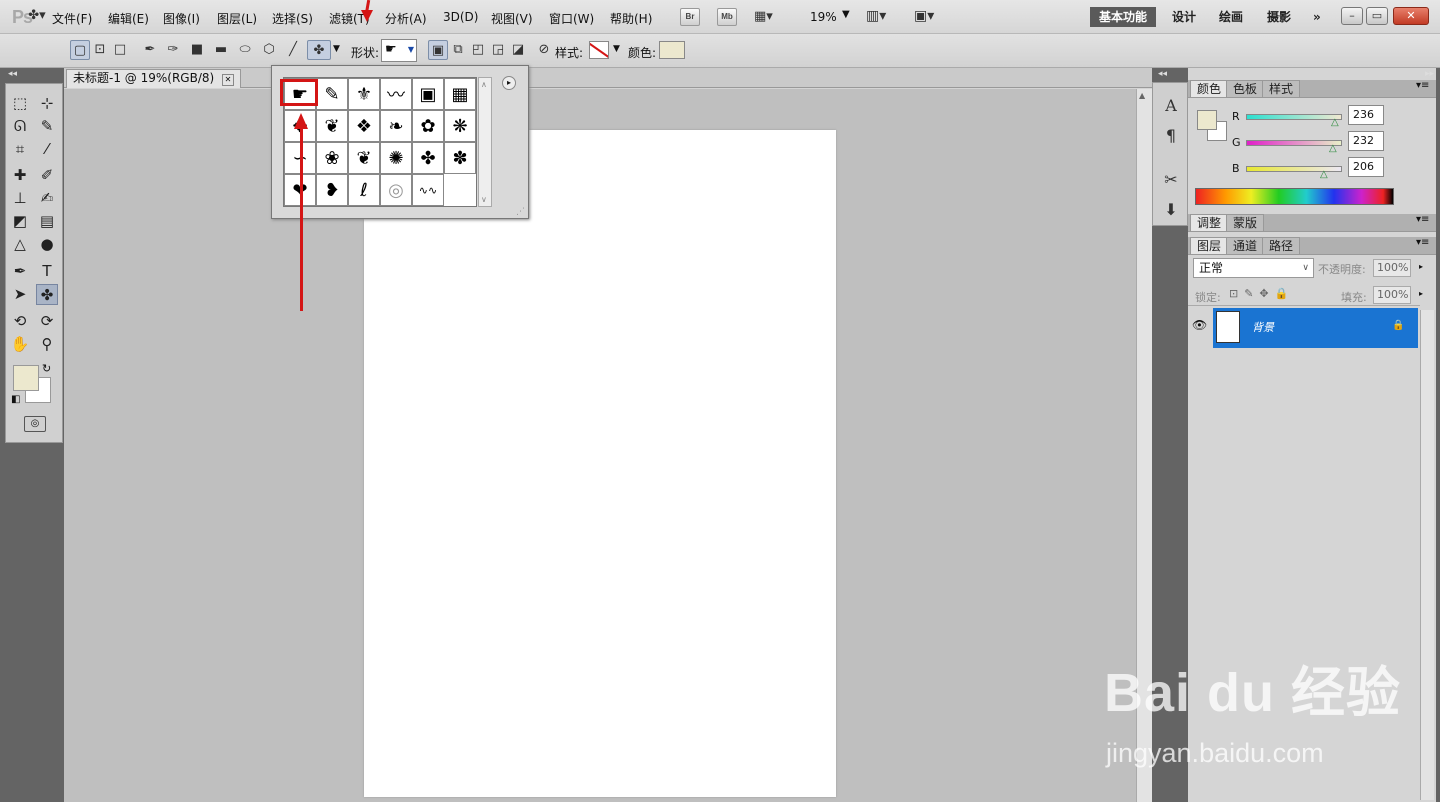 Image resolution: width=1440 pixels, height=802 pixels. I want to click on expand-arrows-icon: ◂◂, so click(1162, 74).